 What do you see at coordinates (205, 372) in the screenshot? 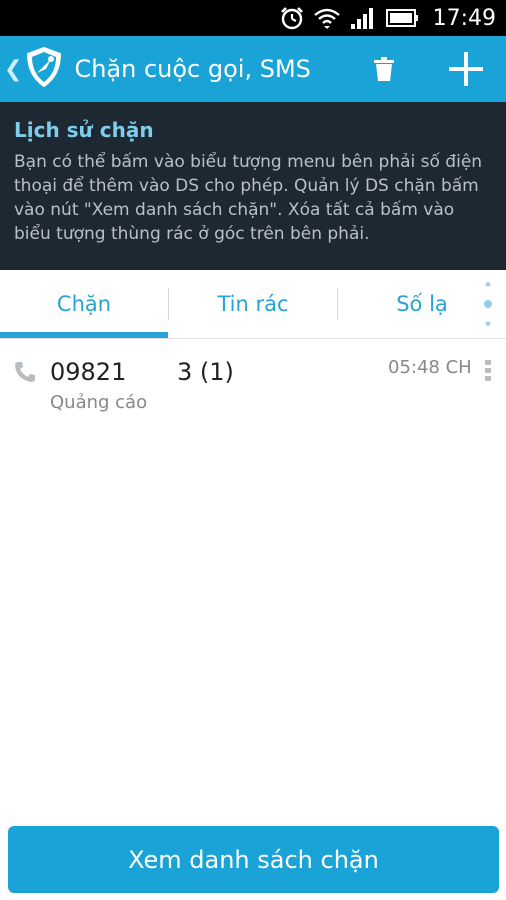
I see `call-count: 3 (1)` at bounding box center [205, 372].